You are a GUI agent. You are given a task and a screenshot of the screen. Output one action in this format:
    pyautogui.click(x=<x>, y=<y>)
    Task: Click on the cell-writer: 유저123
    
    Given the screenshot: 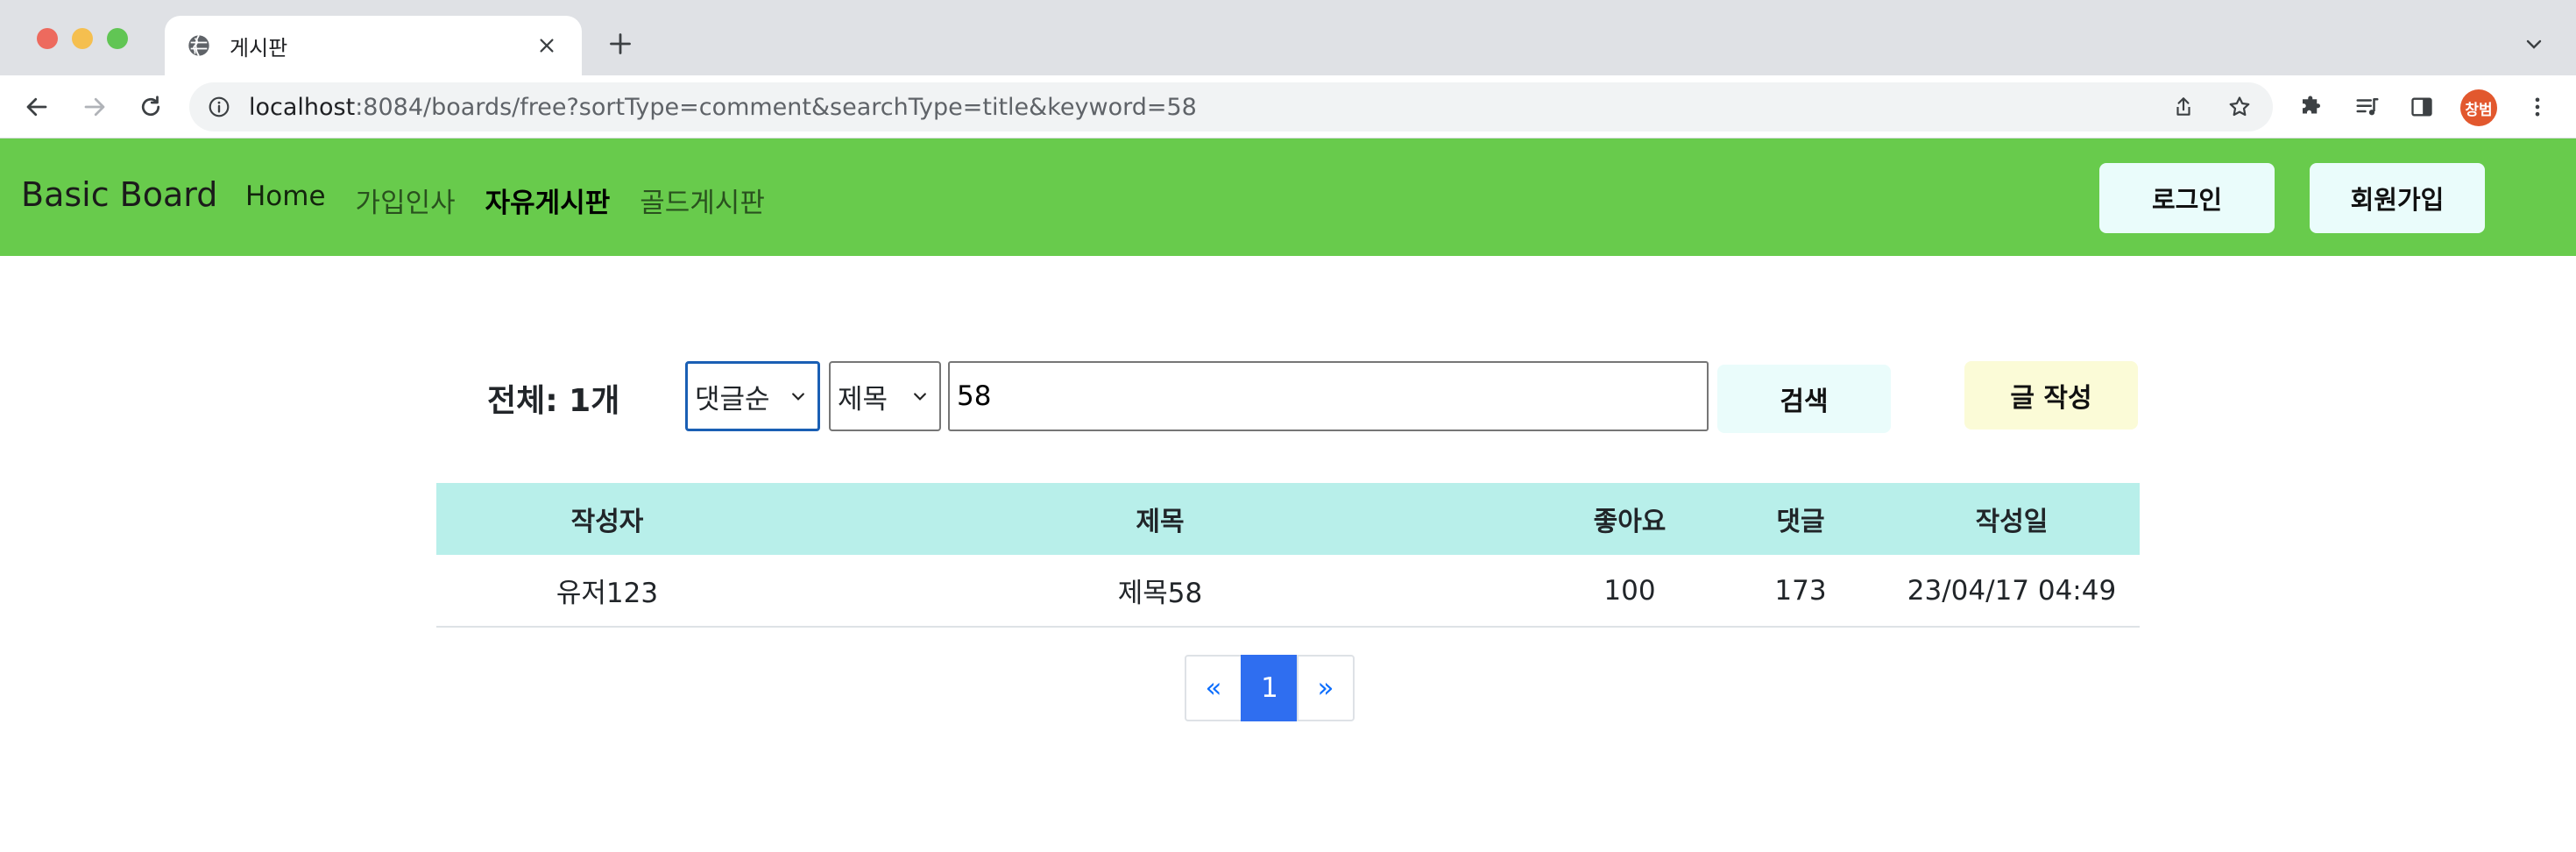 What is the action you would take?
    pyautogui.click(x=607, y=592)
    